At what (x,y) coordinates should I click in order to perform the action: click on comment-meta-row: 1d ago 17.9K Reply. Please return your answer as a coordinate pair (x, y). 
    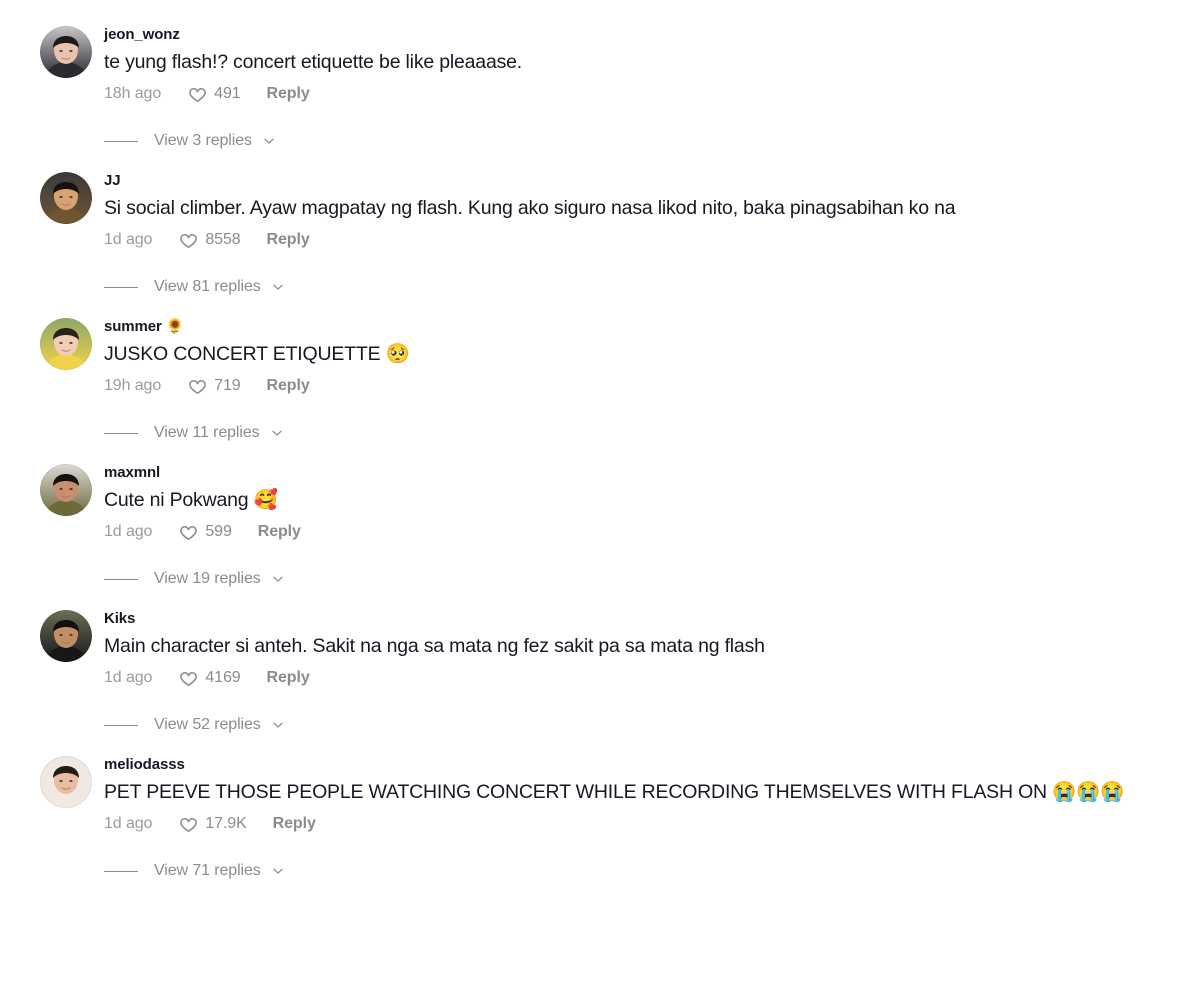
    Looking at the image, I should click on (642, 824).